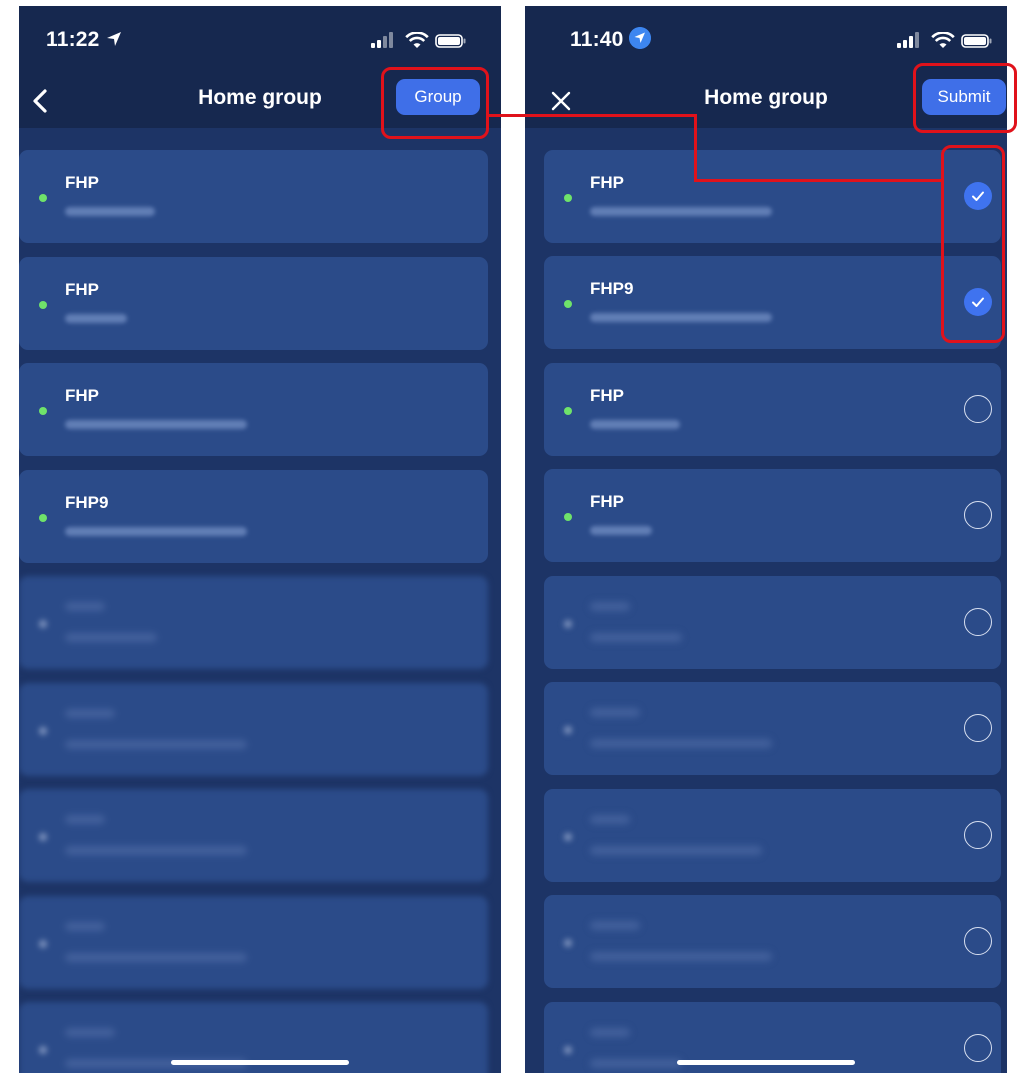 The height and width of the screenshot is (1075, 1017). What do you see at coordinates (965, 98) in the screenshot?
I see `submit-button-highlight` at bounding box center [965, 98].